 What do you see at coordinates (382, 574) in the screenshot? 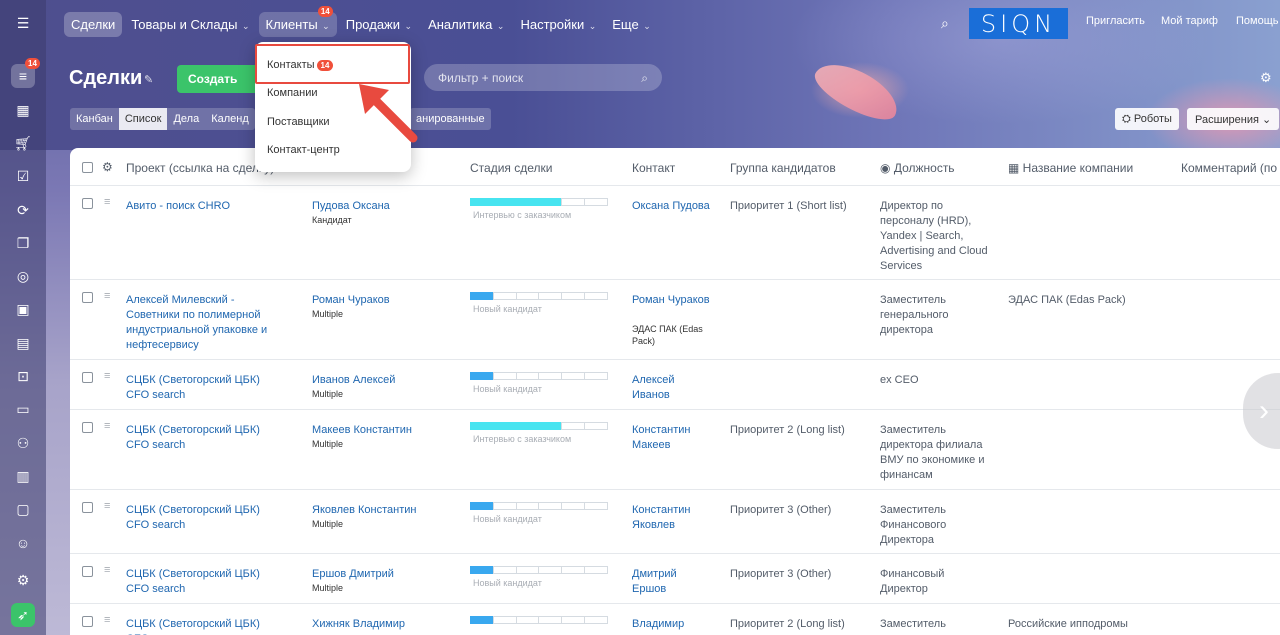
I see `candidate-link: Ершов Дмитрий` at bounding box center [382, 574].